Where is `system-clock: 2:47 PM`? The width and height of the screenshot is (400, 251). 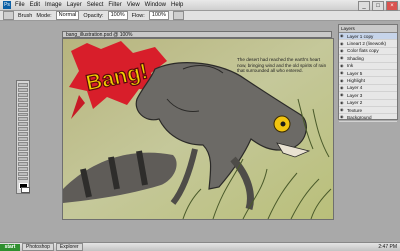
system-clock: 2:47 PM is located at coordinates (387, 247).